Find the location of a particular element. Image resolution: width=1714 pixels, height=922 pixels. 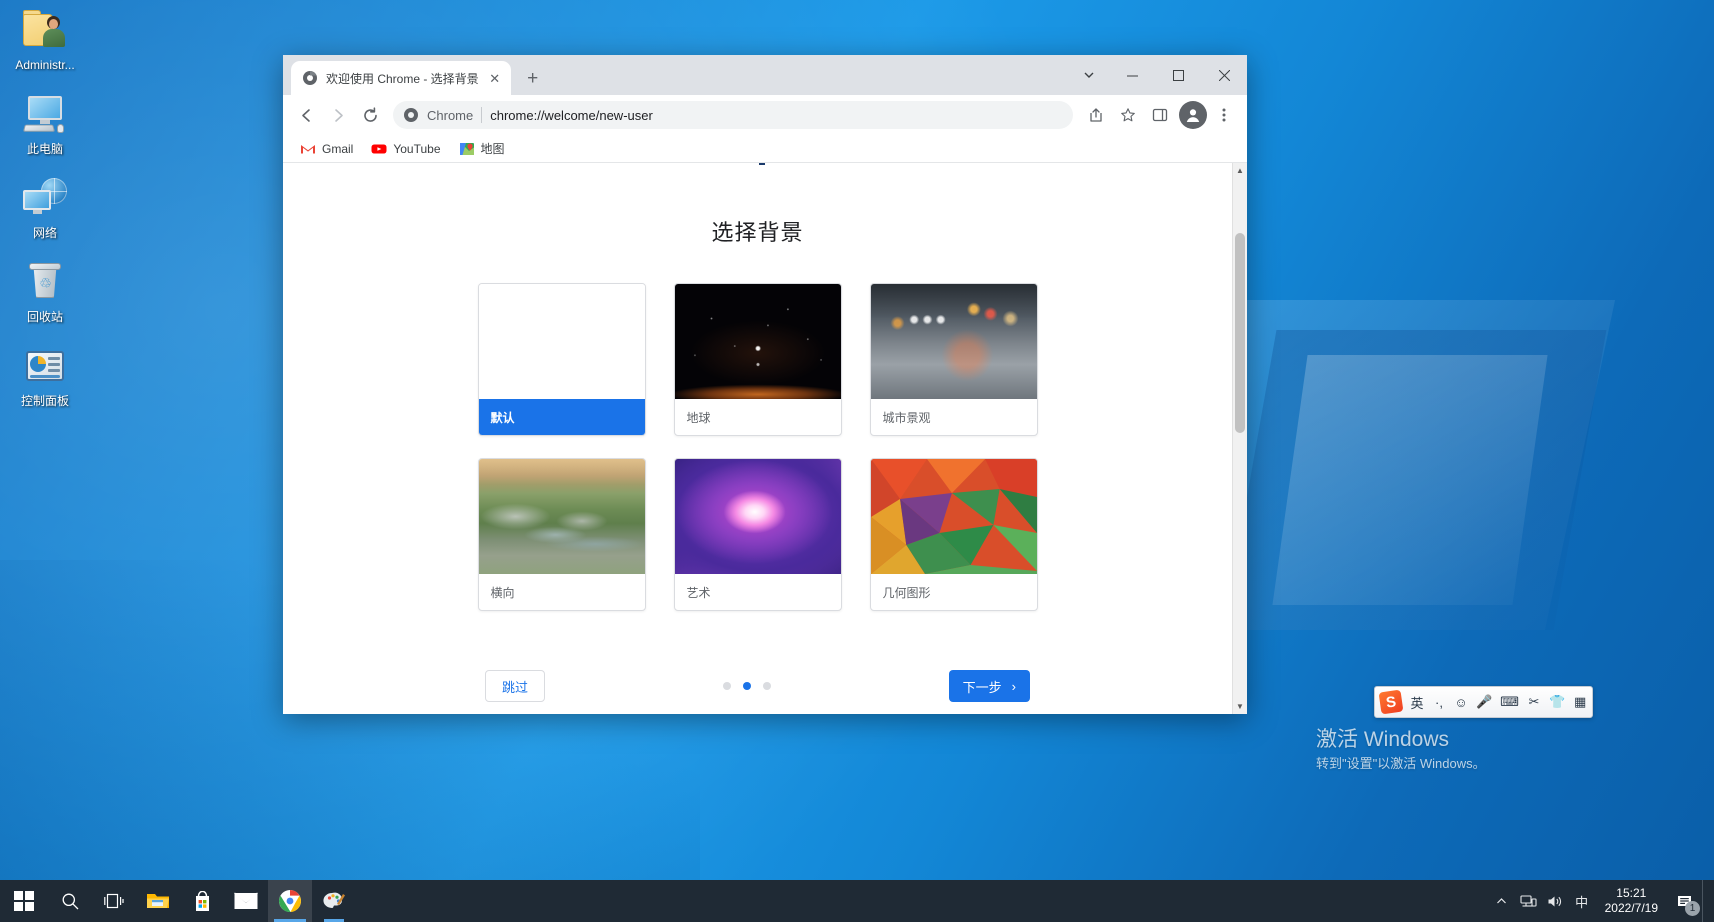

activation-watermark: 激活 Windows 转到"设置"以激活 Windows。 is located at coordinates (1401, 750).